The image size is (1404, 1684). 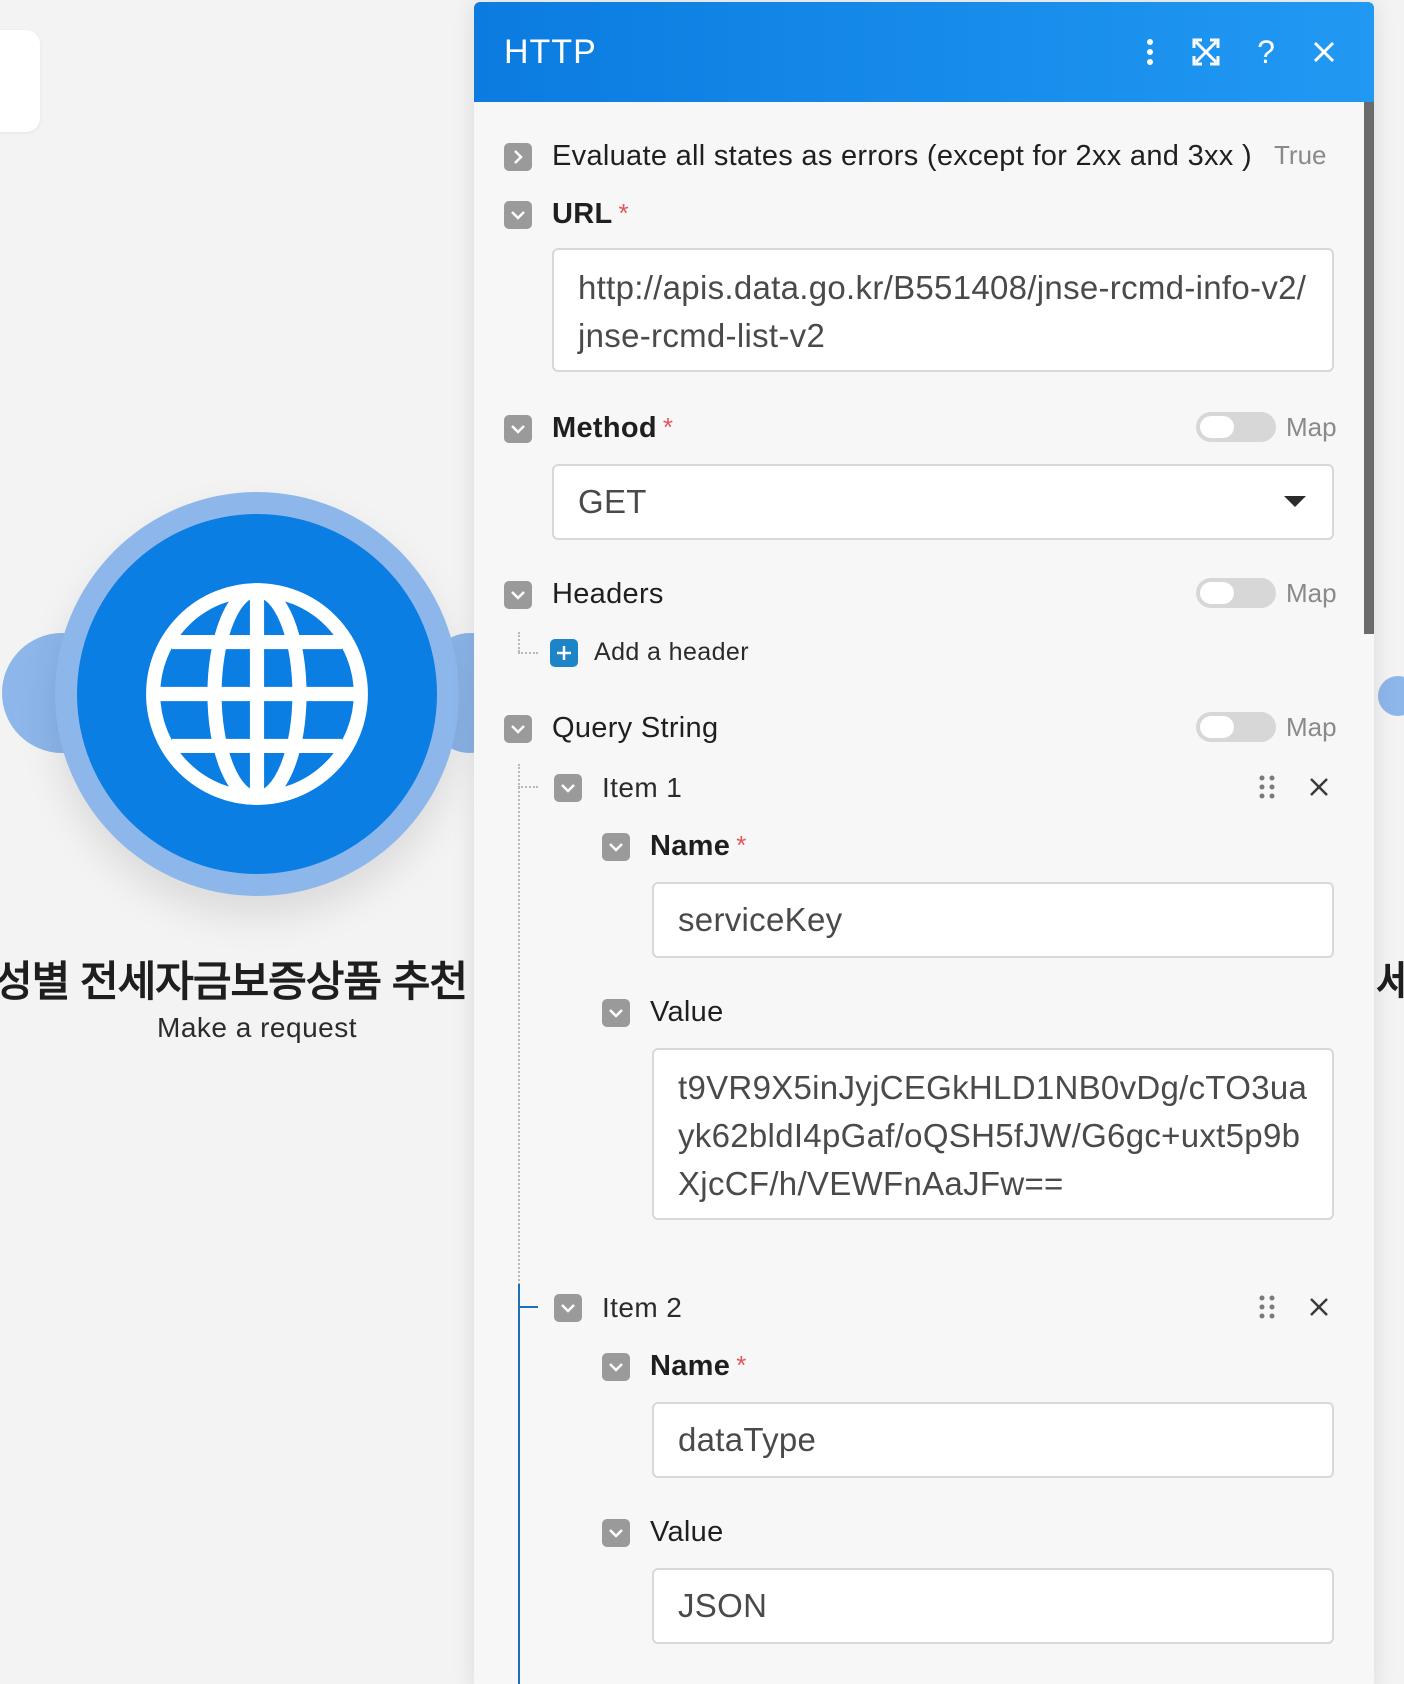 I want to click on item-2-name-input: dataType, so click(x=993, y=1440).